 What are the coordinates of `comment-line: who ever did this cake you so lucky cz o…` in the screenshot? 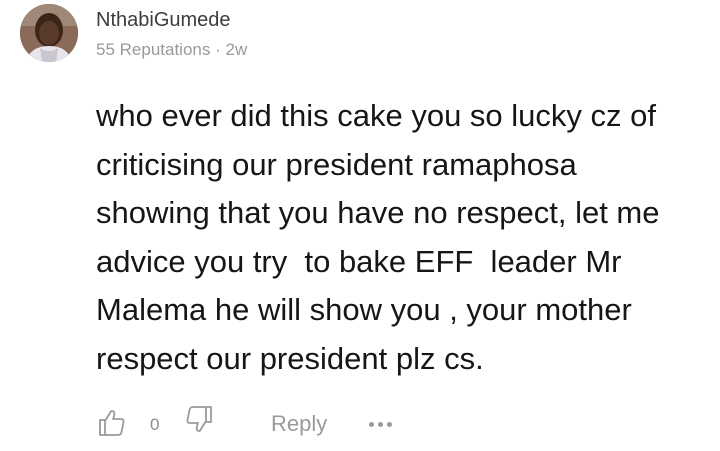 It's located at (376, 115).